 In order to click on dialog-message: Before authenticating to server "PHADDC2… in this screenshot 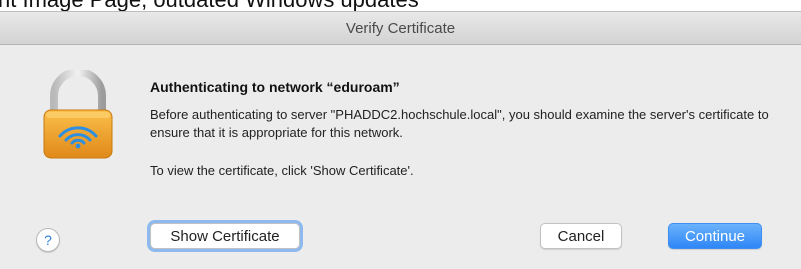, I will do `click(459, 123)`.